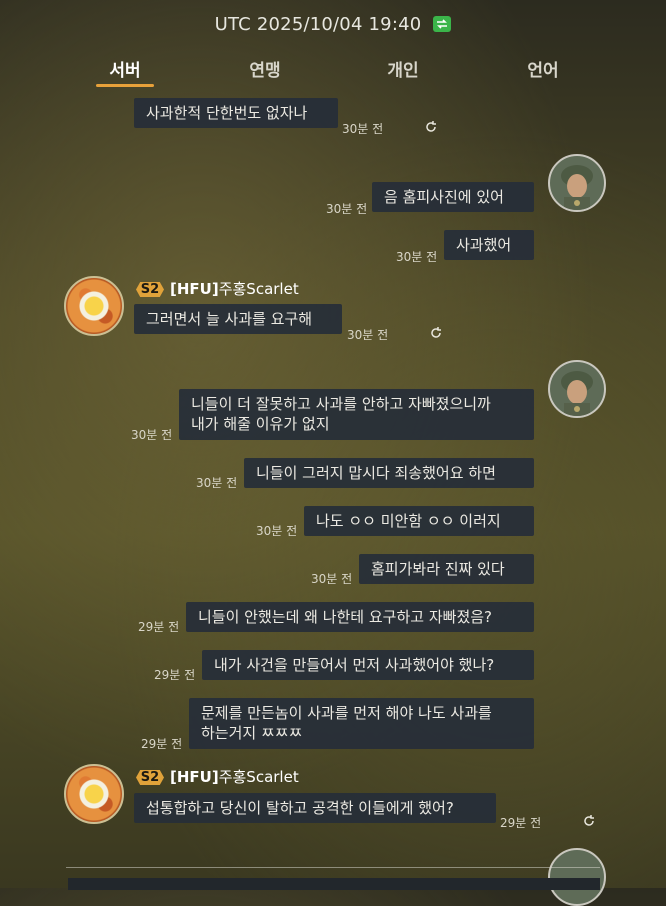 The image size is (666, 906). Describe the element at coordinates (453, 197) in the screenshot. I see `chat-bubble: 음 홈피사진에 있어` at that location.